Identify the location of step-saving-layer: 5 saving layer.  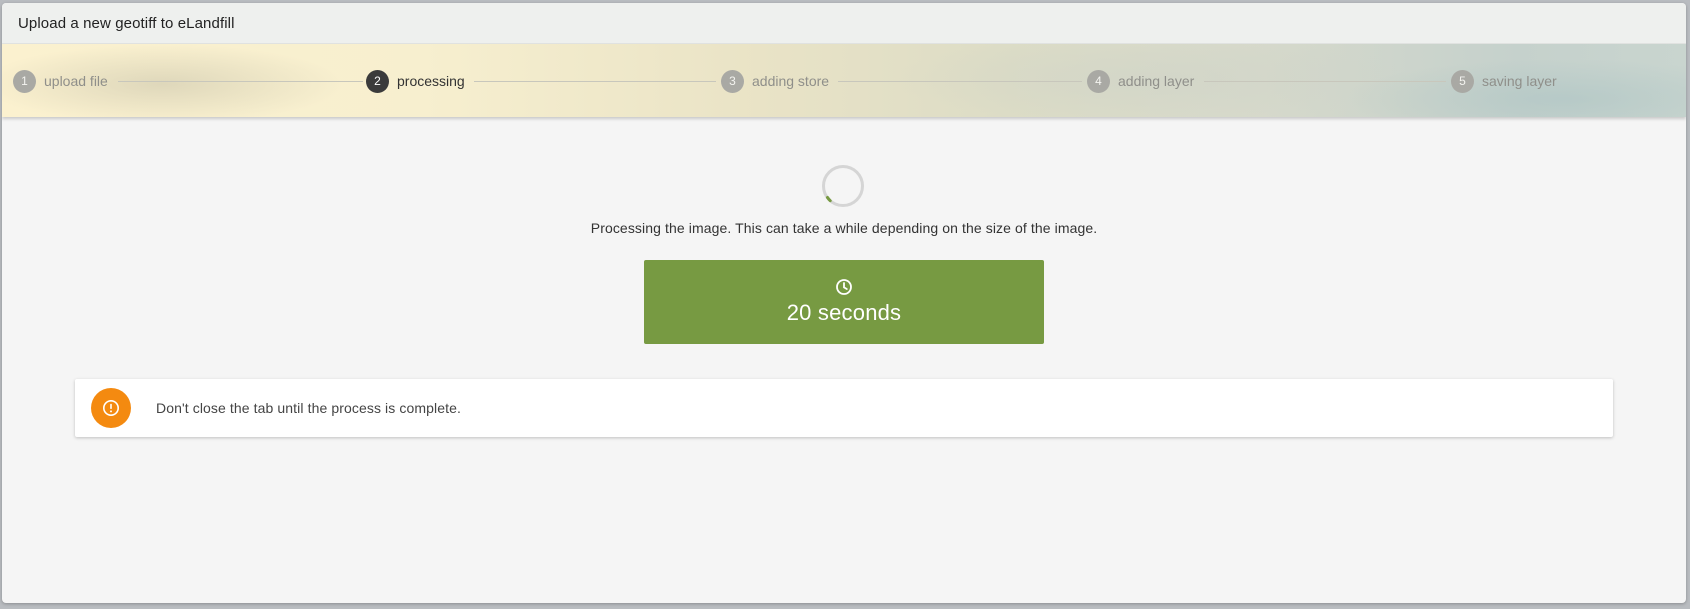
(1504, 81).